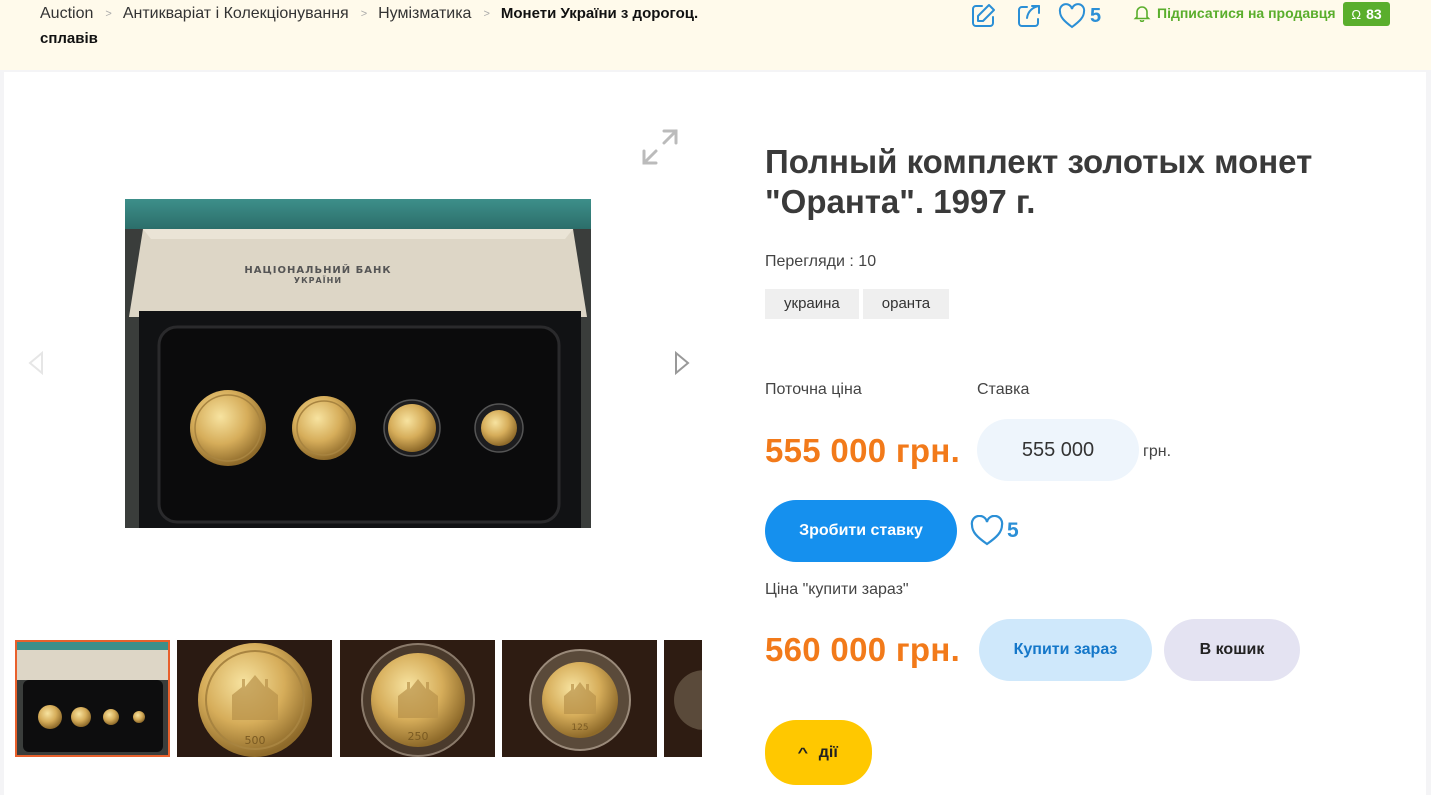  I want to click on box-text-line1: НАЦІОНАЛЬНИЙ БАНК, so click(317, 269).